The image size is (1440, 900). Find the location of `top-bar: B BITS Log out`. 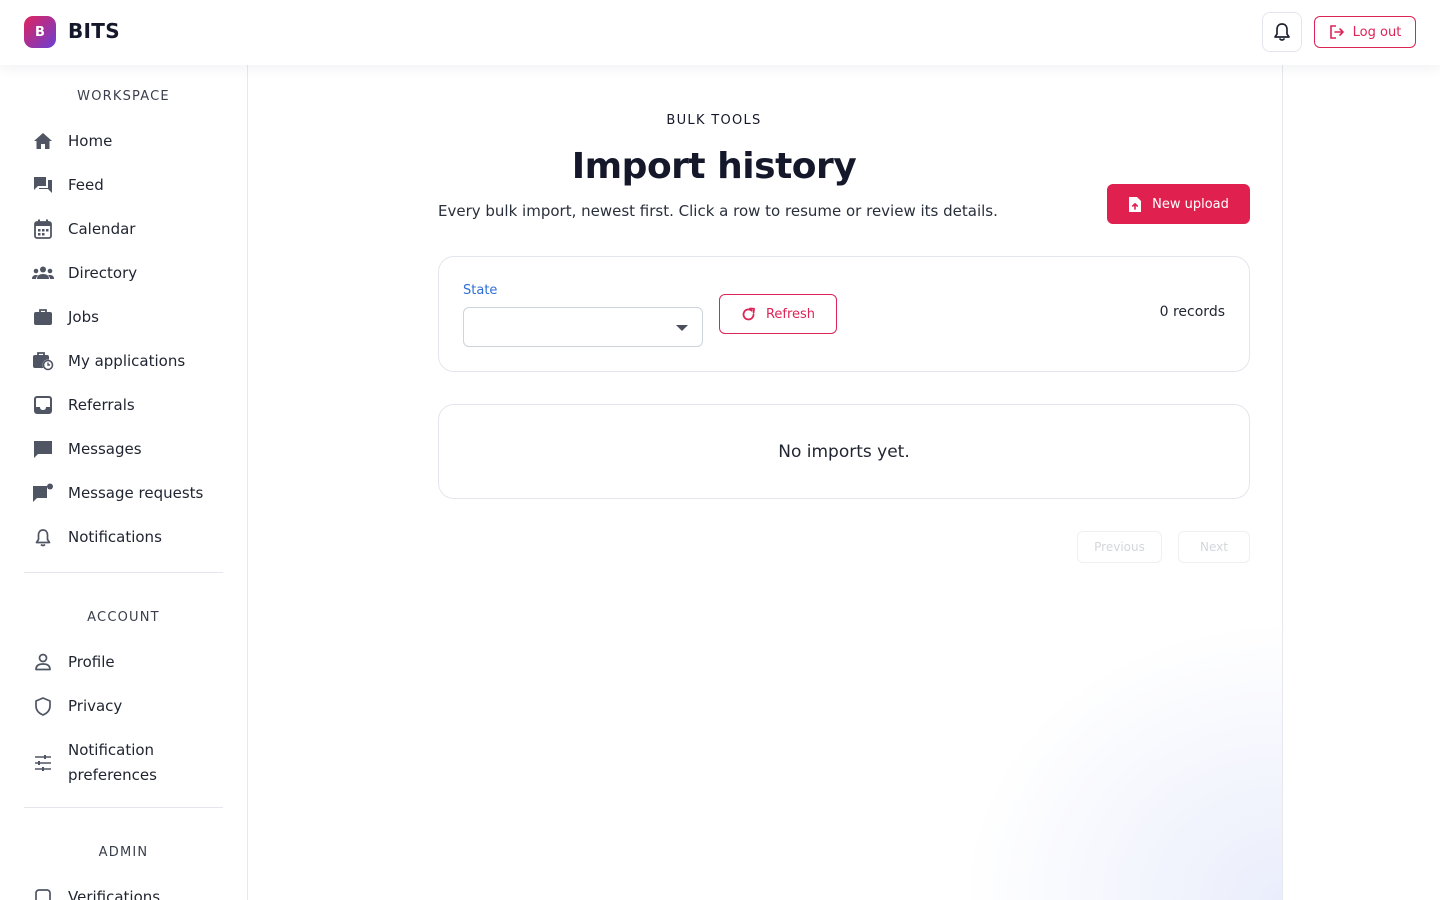

top-bar: B BITS Log out is located at coordinates (720, 32).